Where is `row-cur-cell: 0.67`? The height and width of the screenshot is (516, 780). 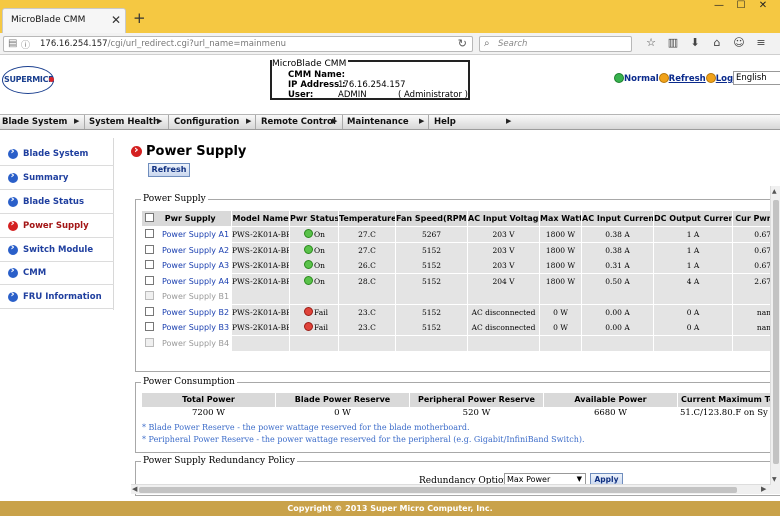
row-cur-cell: 0.67 is located at coordinates (753, 250).